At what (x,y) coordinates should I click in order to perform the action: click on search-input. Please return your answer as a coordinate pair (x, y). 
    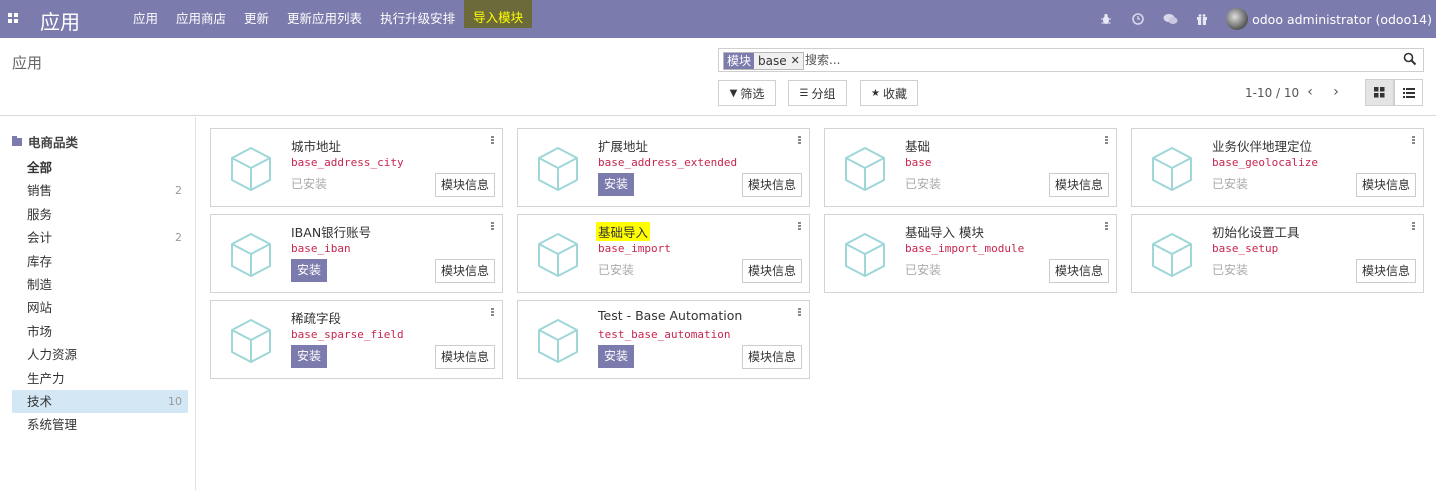
    Looking at the image, I should click on (1095, 60).